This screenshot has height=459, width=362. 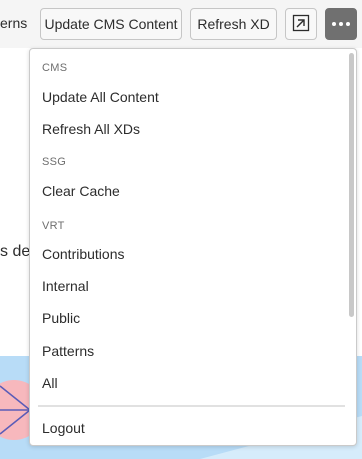 What do you see at coordinates (351, 185) in the screenshot?
I see `menu-scrollbar` at bounding box center [351, 185].